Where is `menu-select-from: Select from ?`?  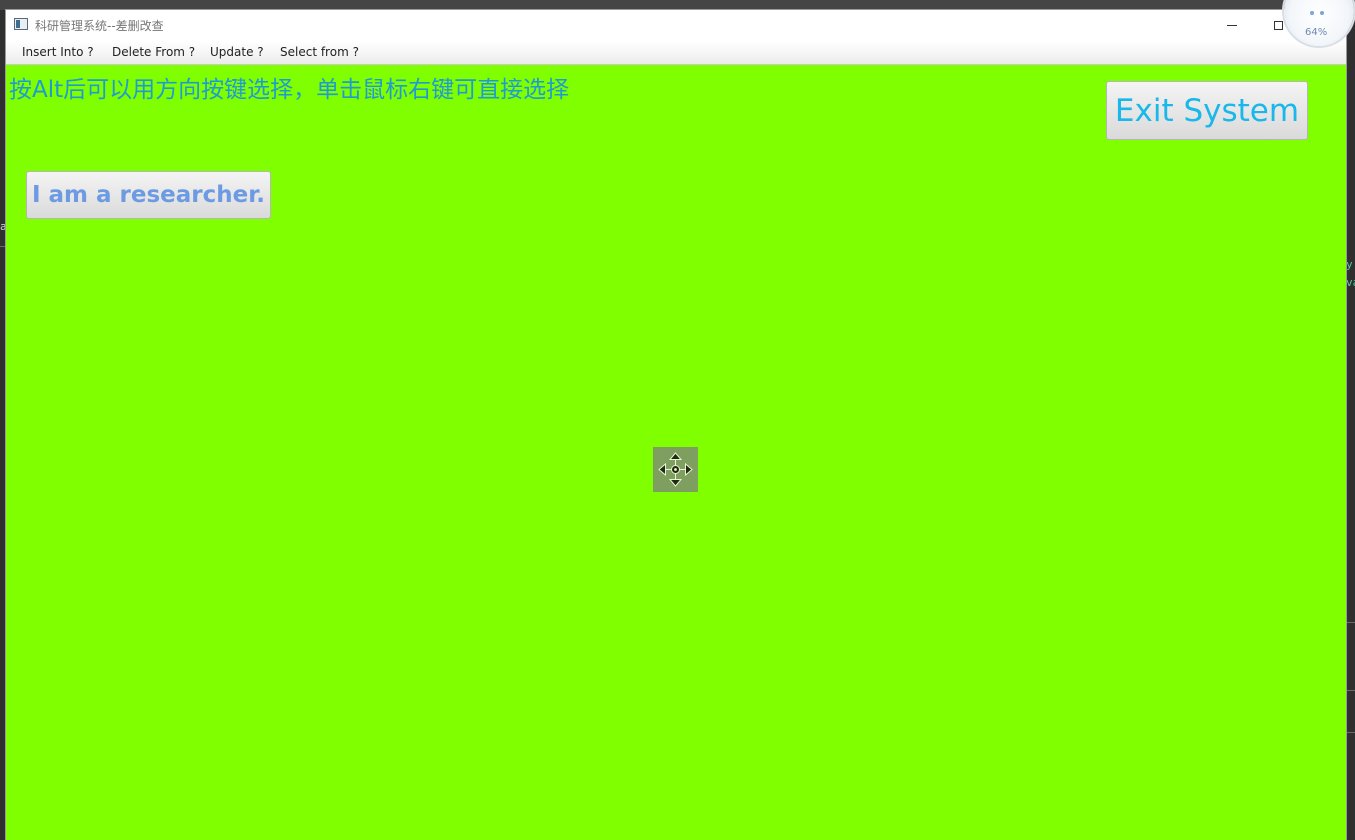 menu-select-from: Select from ? is located at coordinates (319, 52).